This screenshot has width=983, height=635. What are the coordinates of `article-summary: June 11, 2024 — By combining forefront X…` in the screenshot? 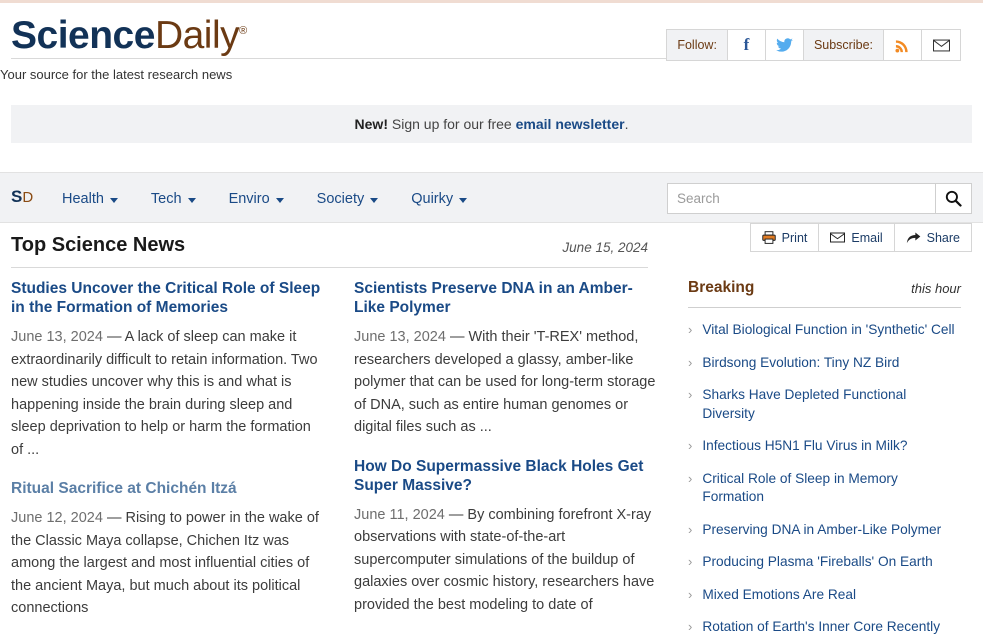 It's located at (506, 560).